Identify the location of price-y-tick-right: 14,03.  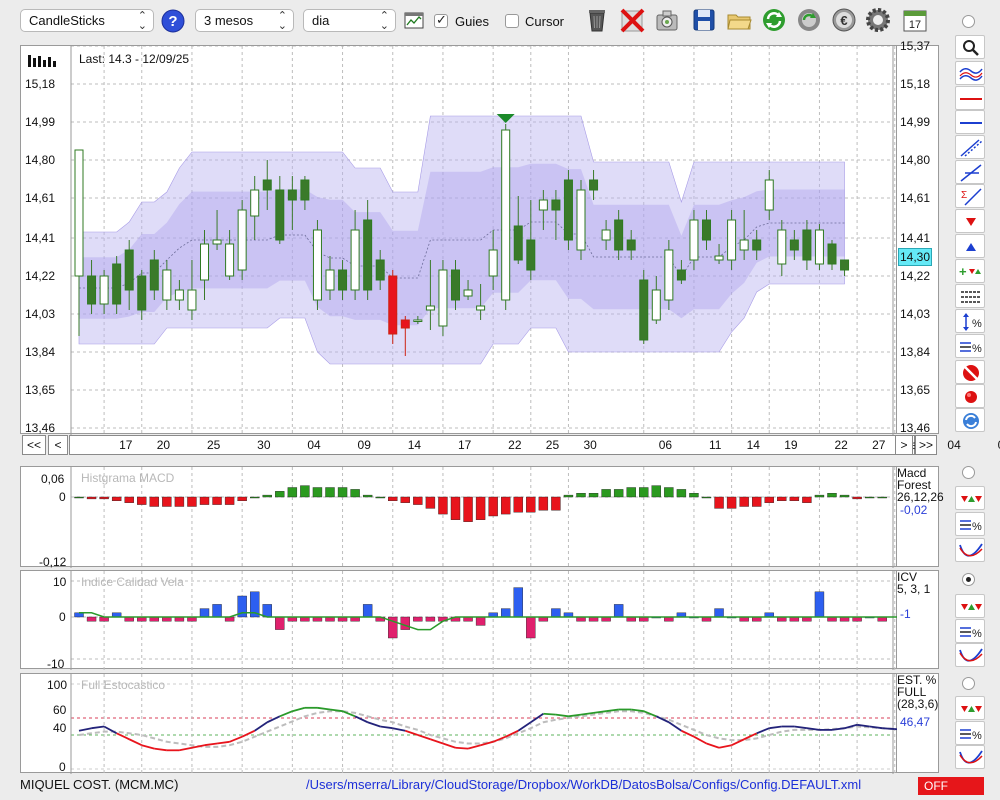
(915, 314).